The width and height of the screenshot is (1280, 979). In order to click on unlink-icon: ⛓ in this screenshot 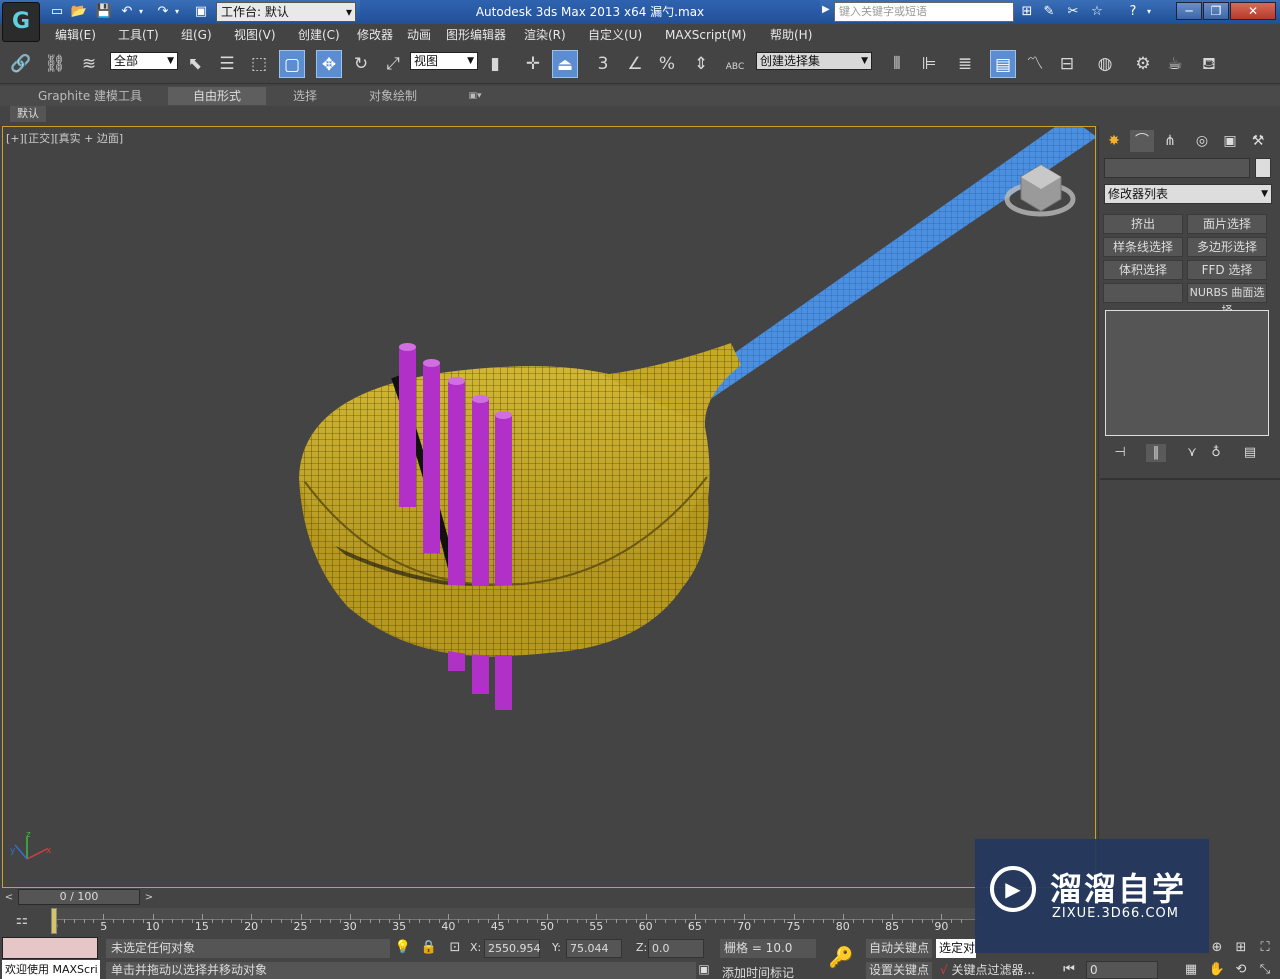, I will do `click(55, 64)`.